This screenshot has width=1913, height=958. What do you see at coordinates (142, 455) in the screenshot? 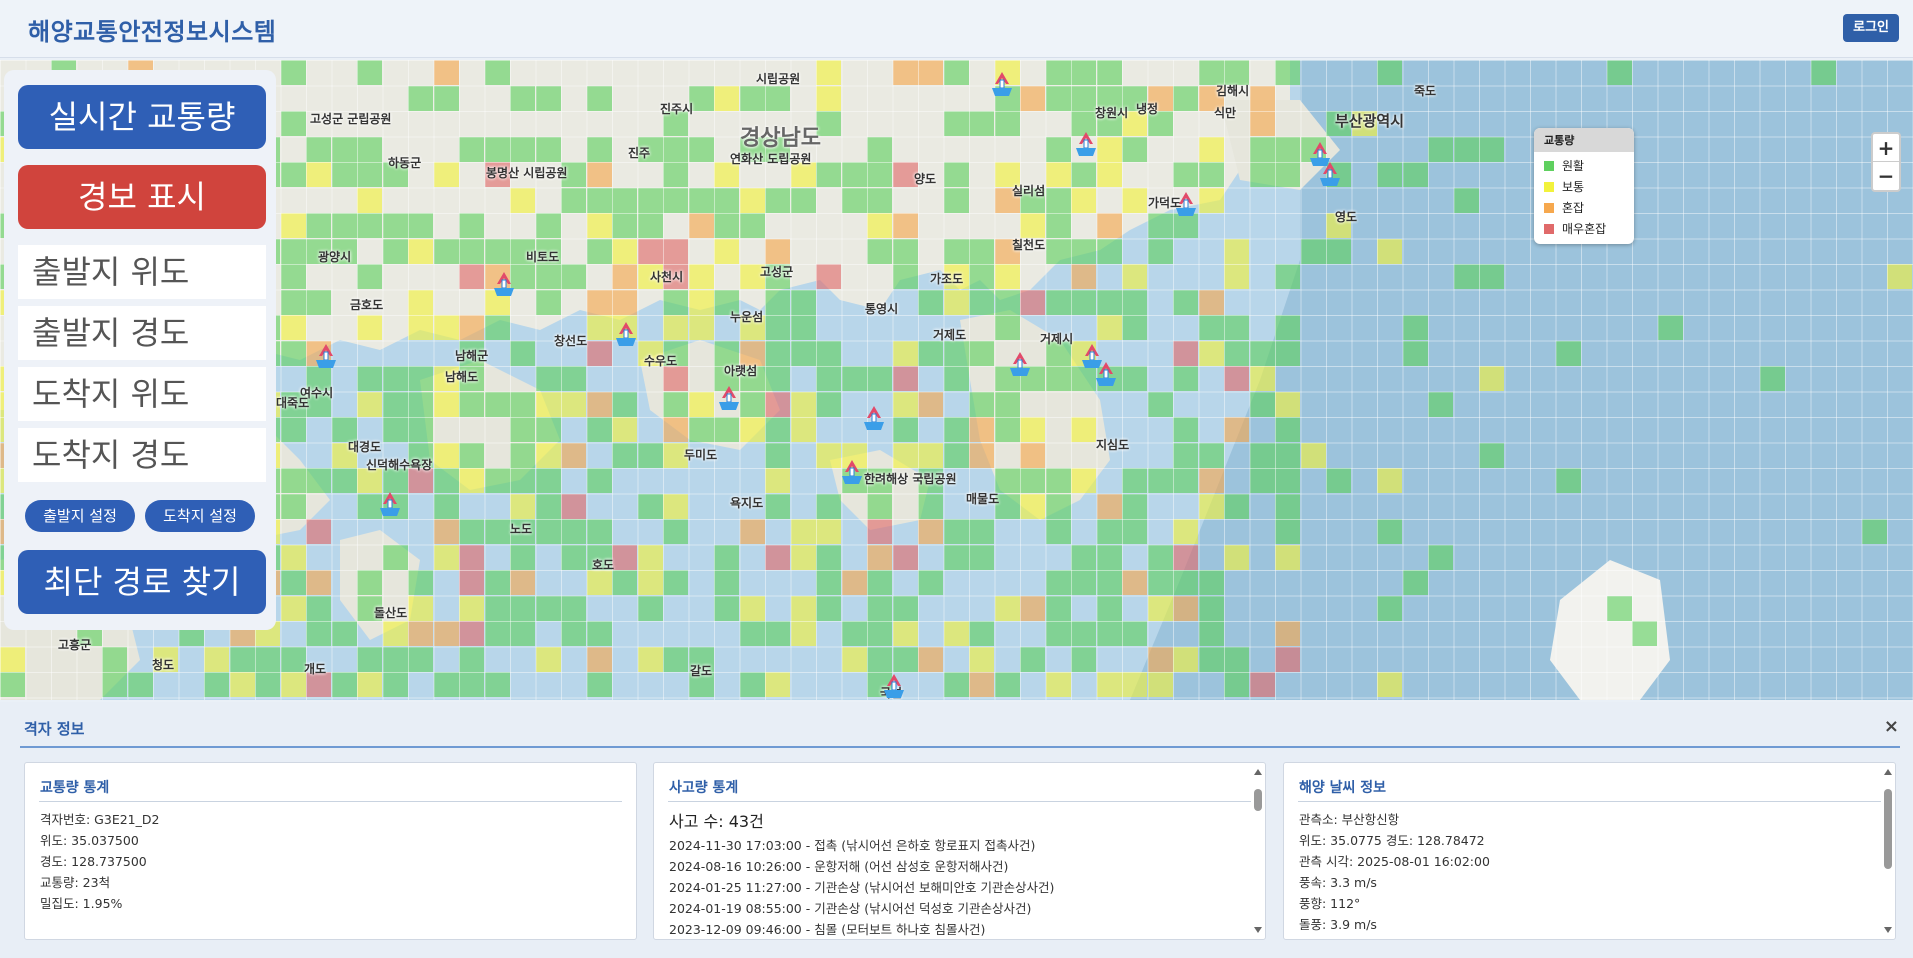
I see `end-lon-input` at bounding box center [142, 455].